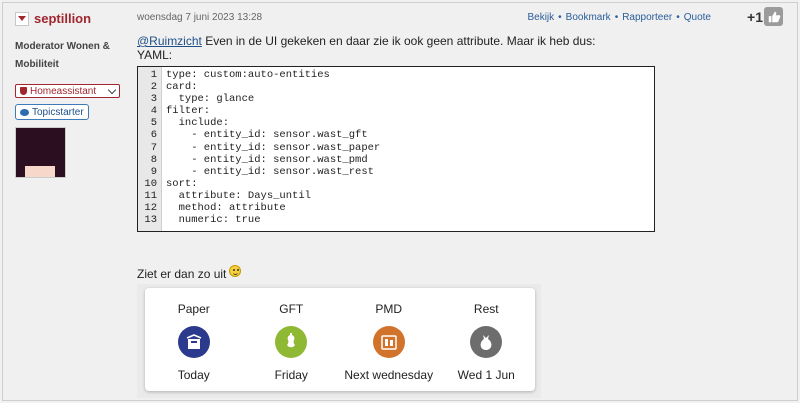 The image size is (800, 403). Describe the element at coordinates (193, 309) in the screenshot. I see `entity-name: Paper` at that location.